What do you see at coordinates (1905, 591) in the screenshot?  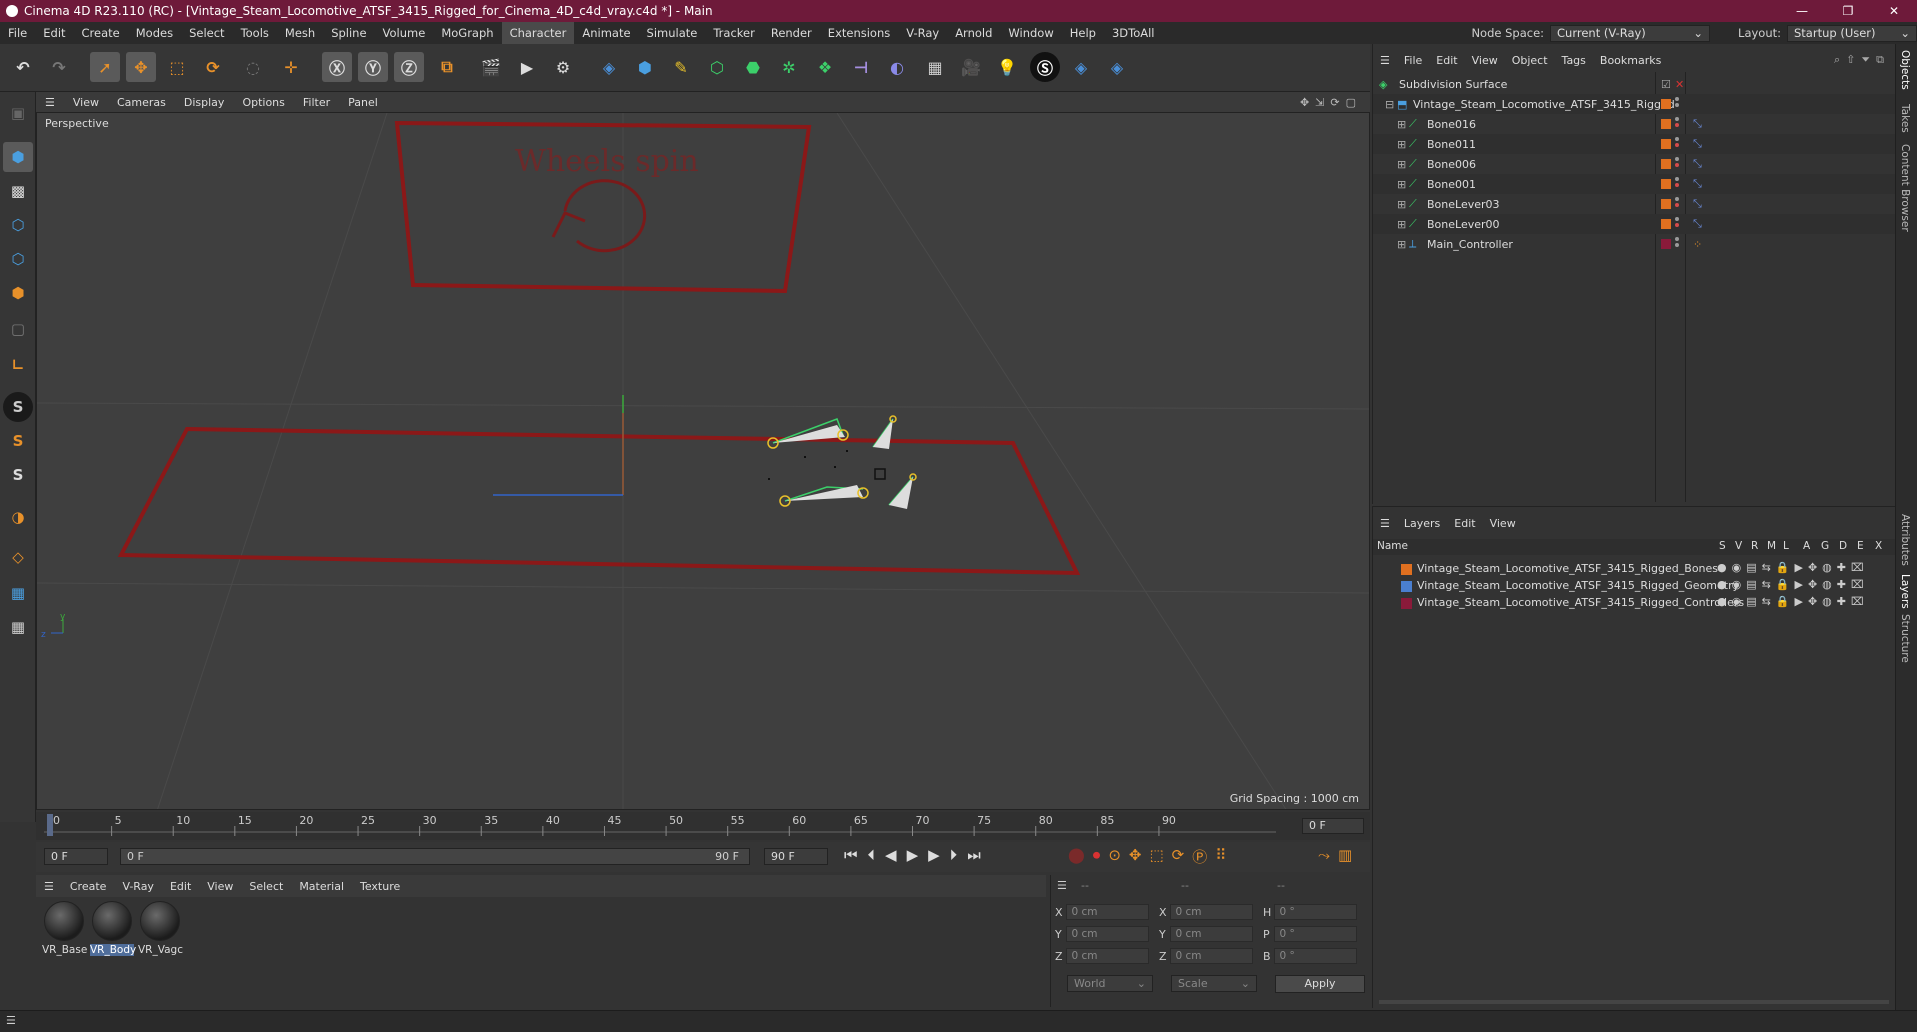 I see `tab-layers: Layers` at bounding box center [1905, 591].